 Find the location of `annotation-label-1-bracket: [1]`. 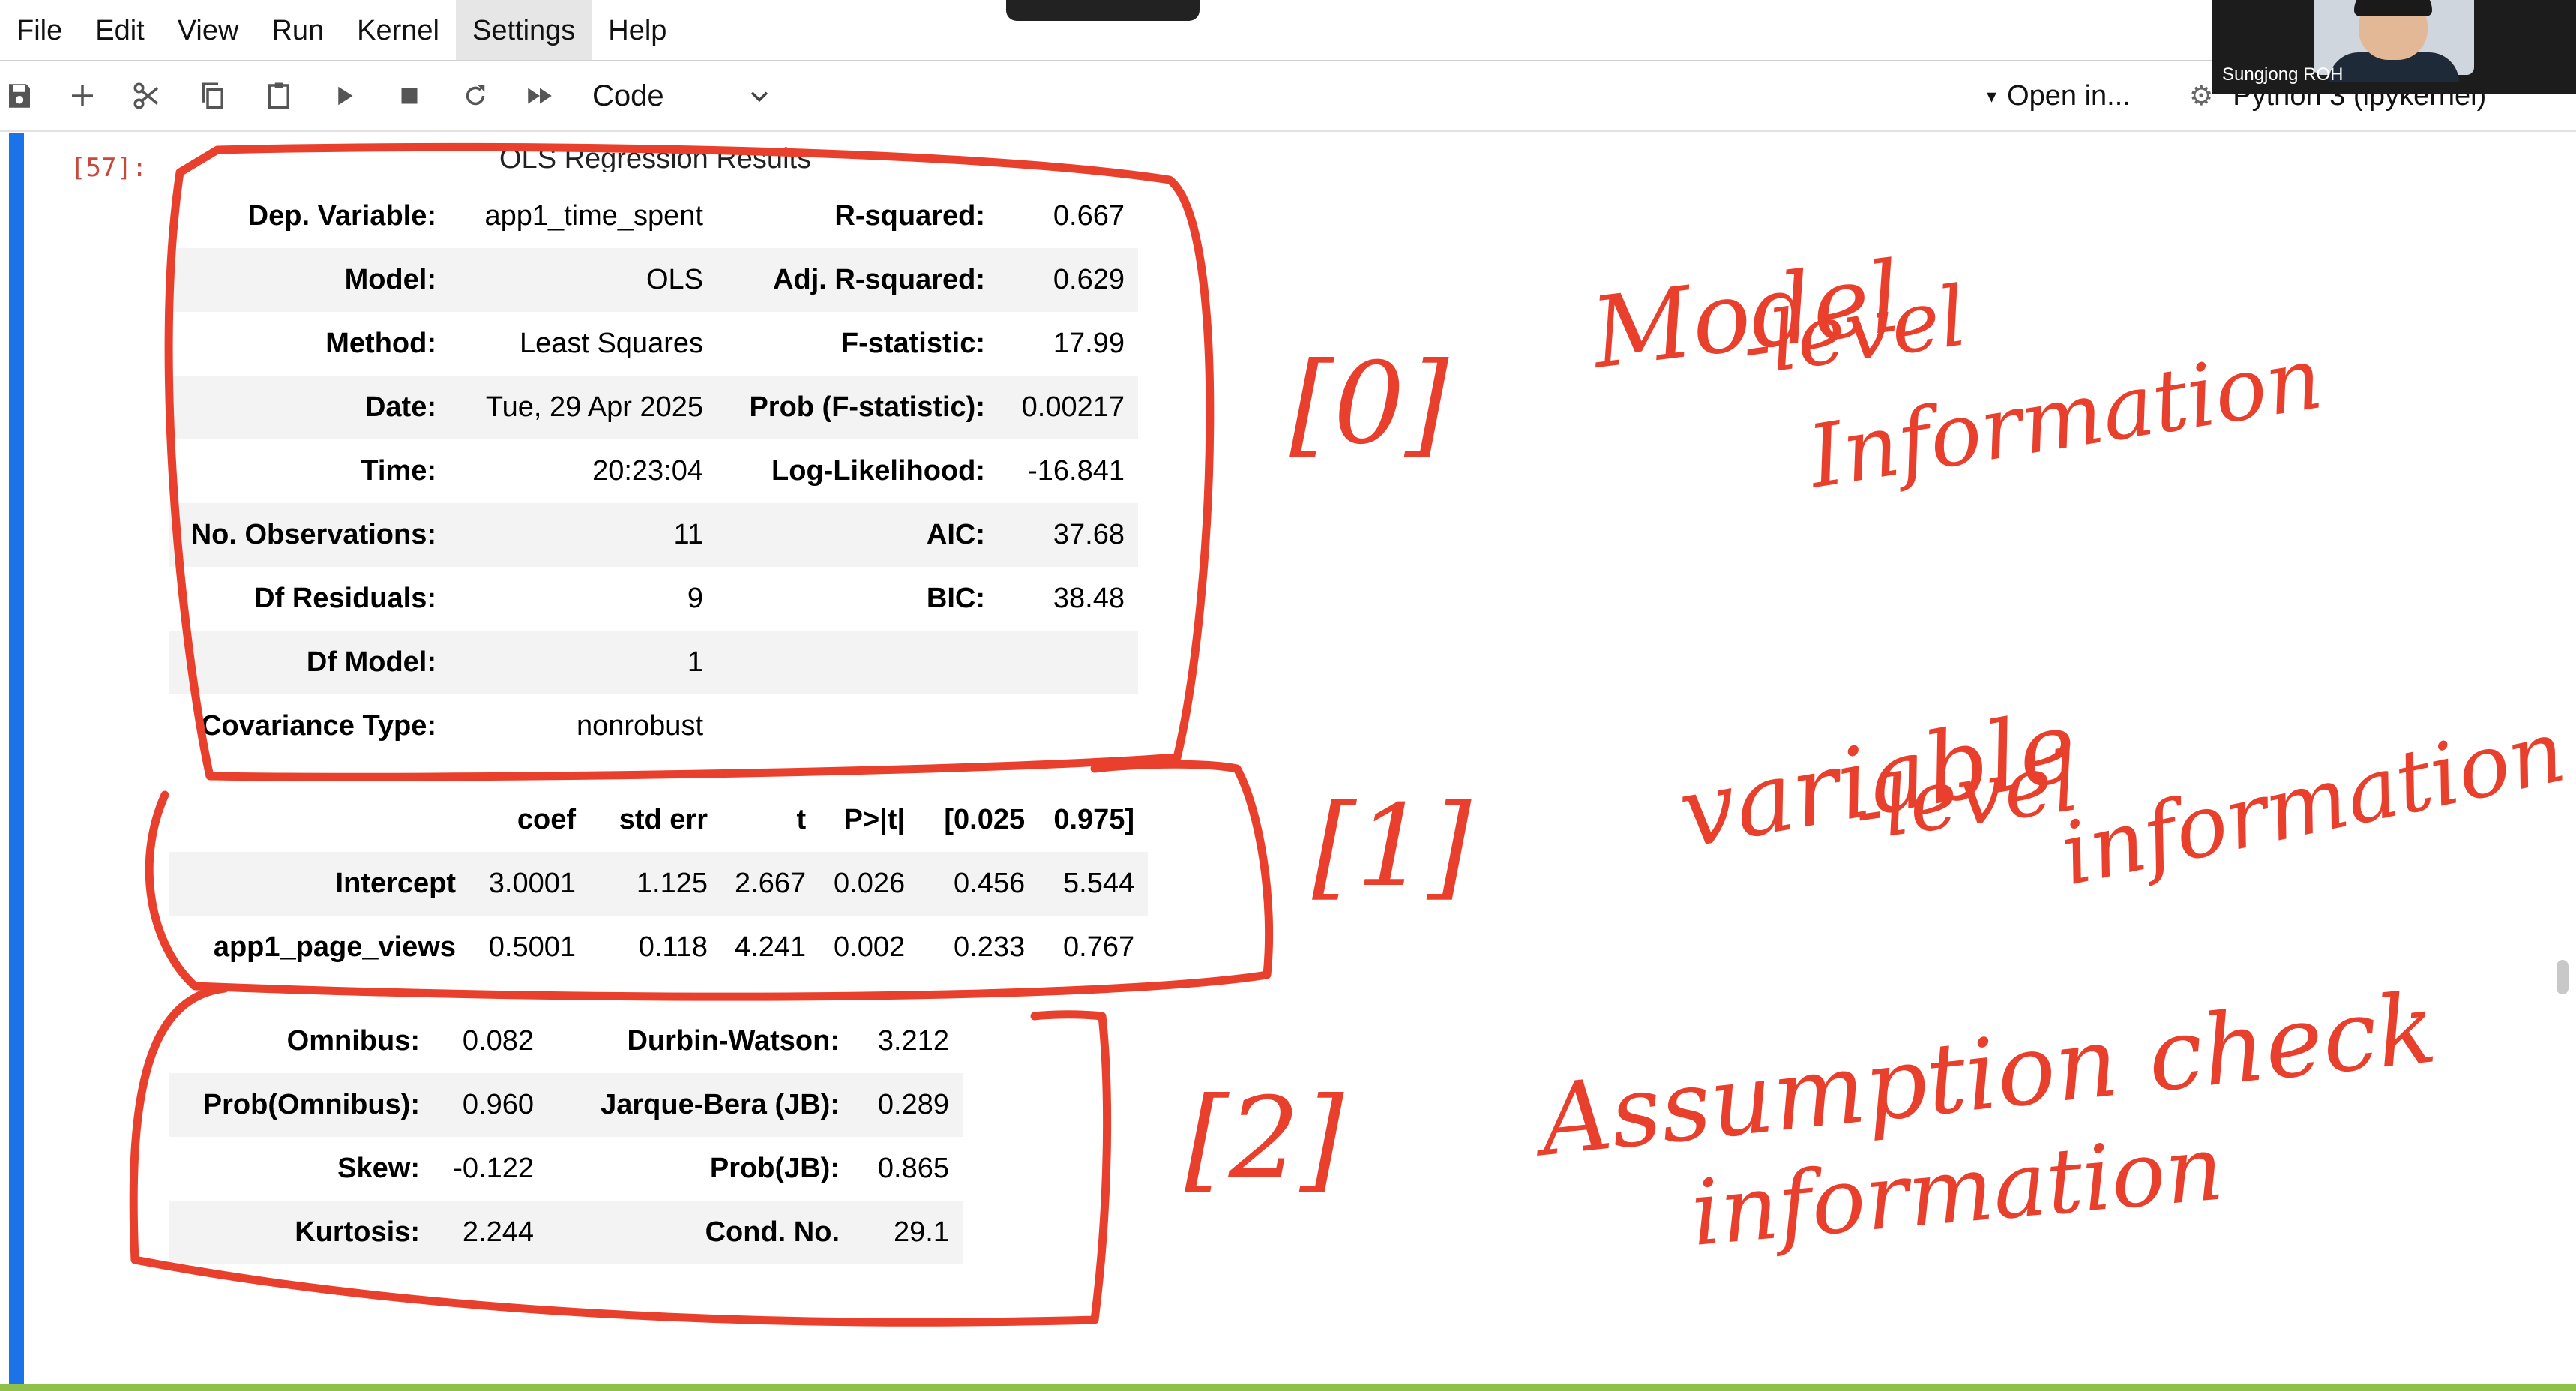

annotation-label-1-bracket: [1] is located at coordinates (1392, 846).